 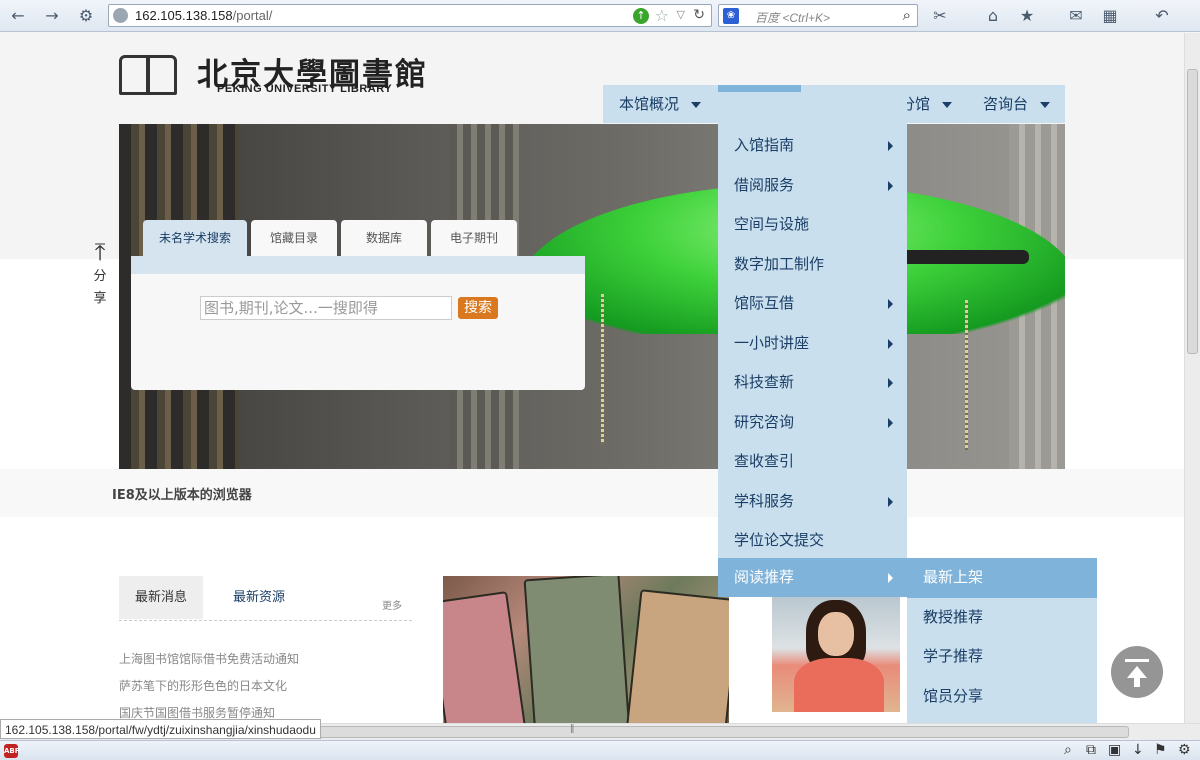 What do you see at coordinates (812, 462) in the screenshot?
I see `menu-item-citation-check: 查收查引` at bounding box center [812, 462].